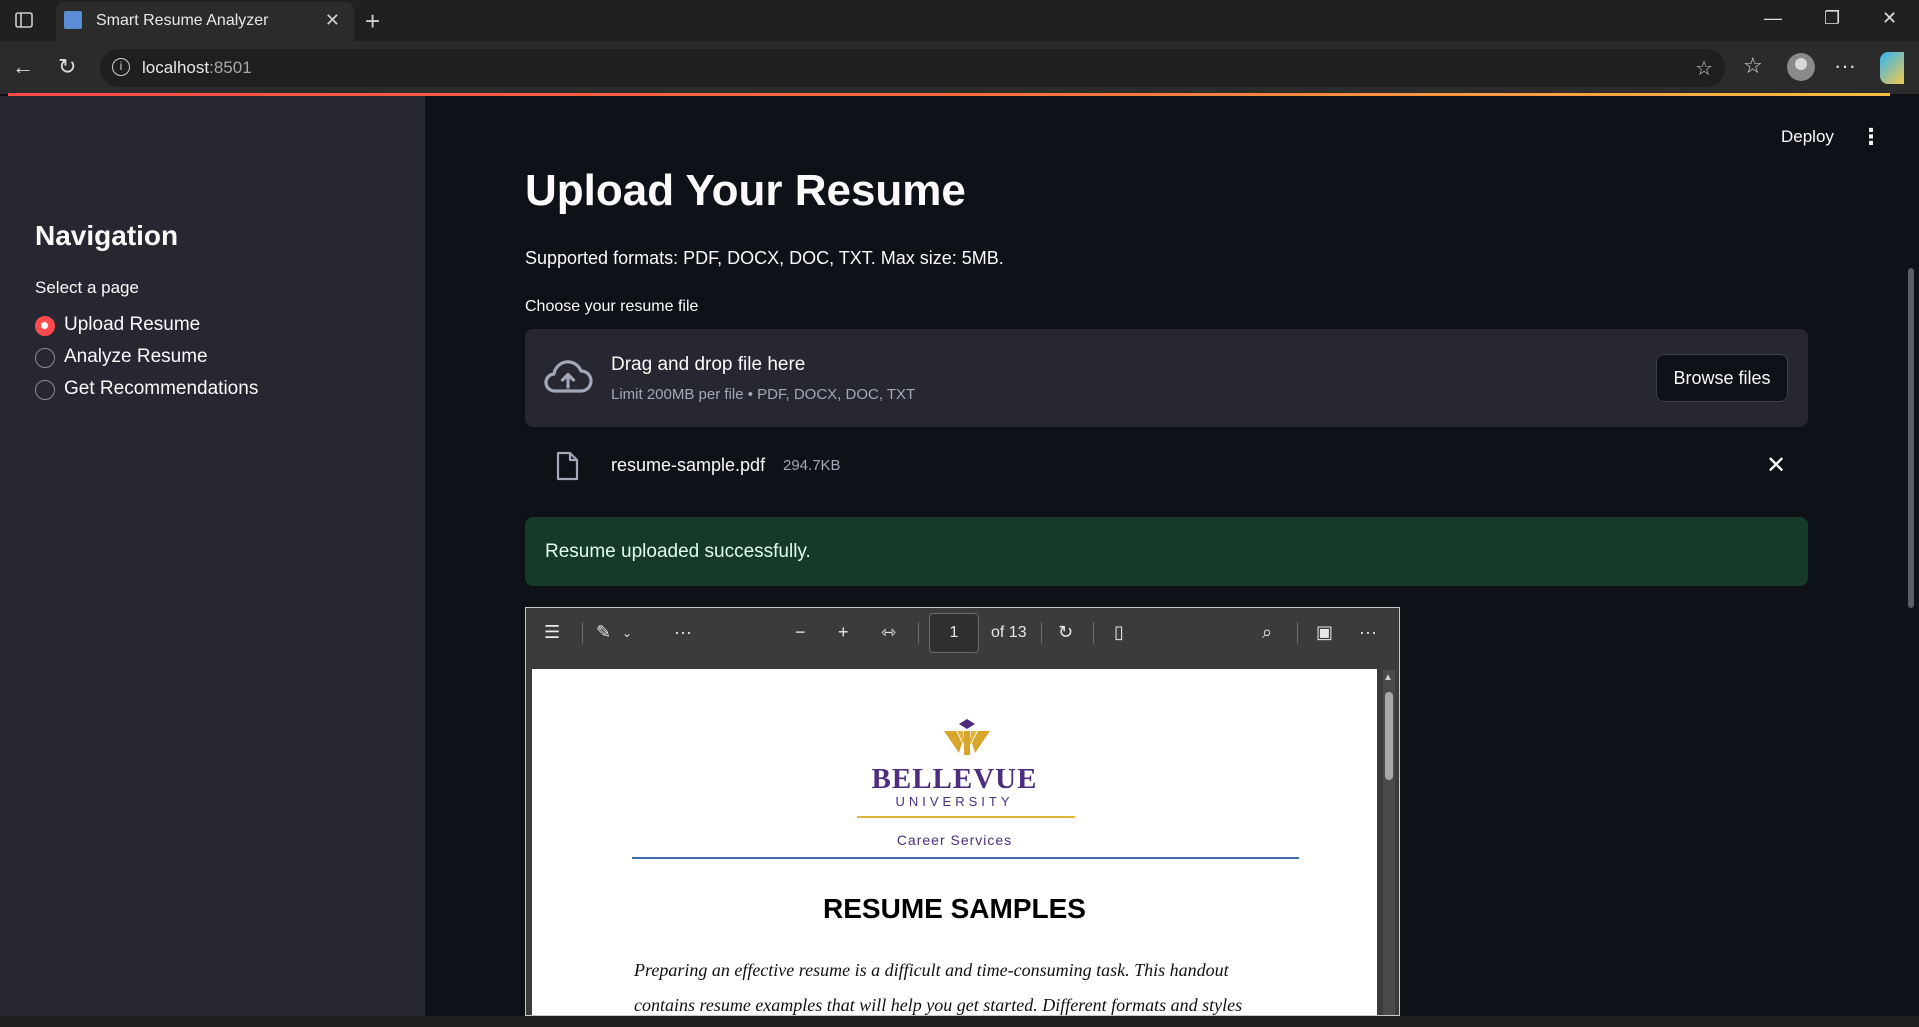 Image resolution: width=1919 pixels, height=1027 pixels. What do you see at coordinates (1892, 68) in the screenshot?
I see `copilot-icon` at bounding box center [1892, 68].